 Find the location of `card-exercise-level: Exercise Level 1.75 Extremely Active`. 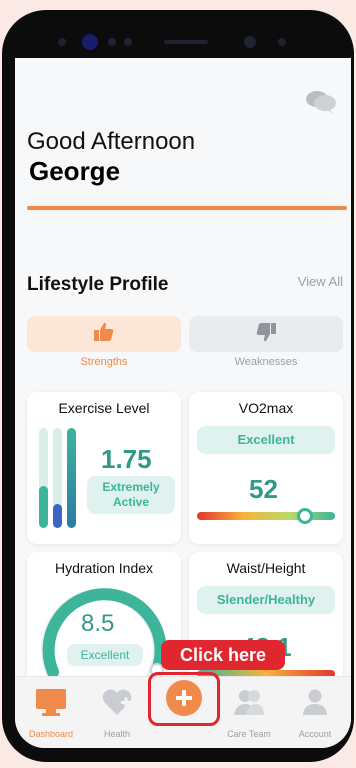

card-exercise-level: Exercise Level 1.75 Extremely Active is located at coordinates (104, 468).